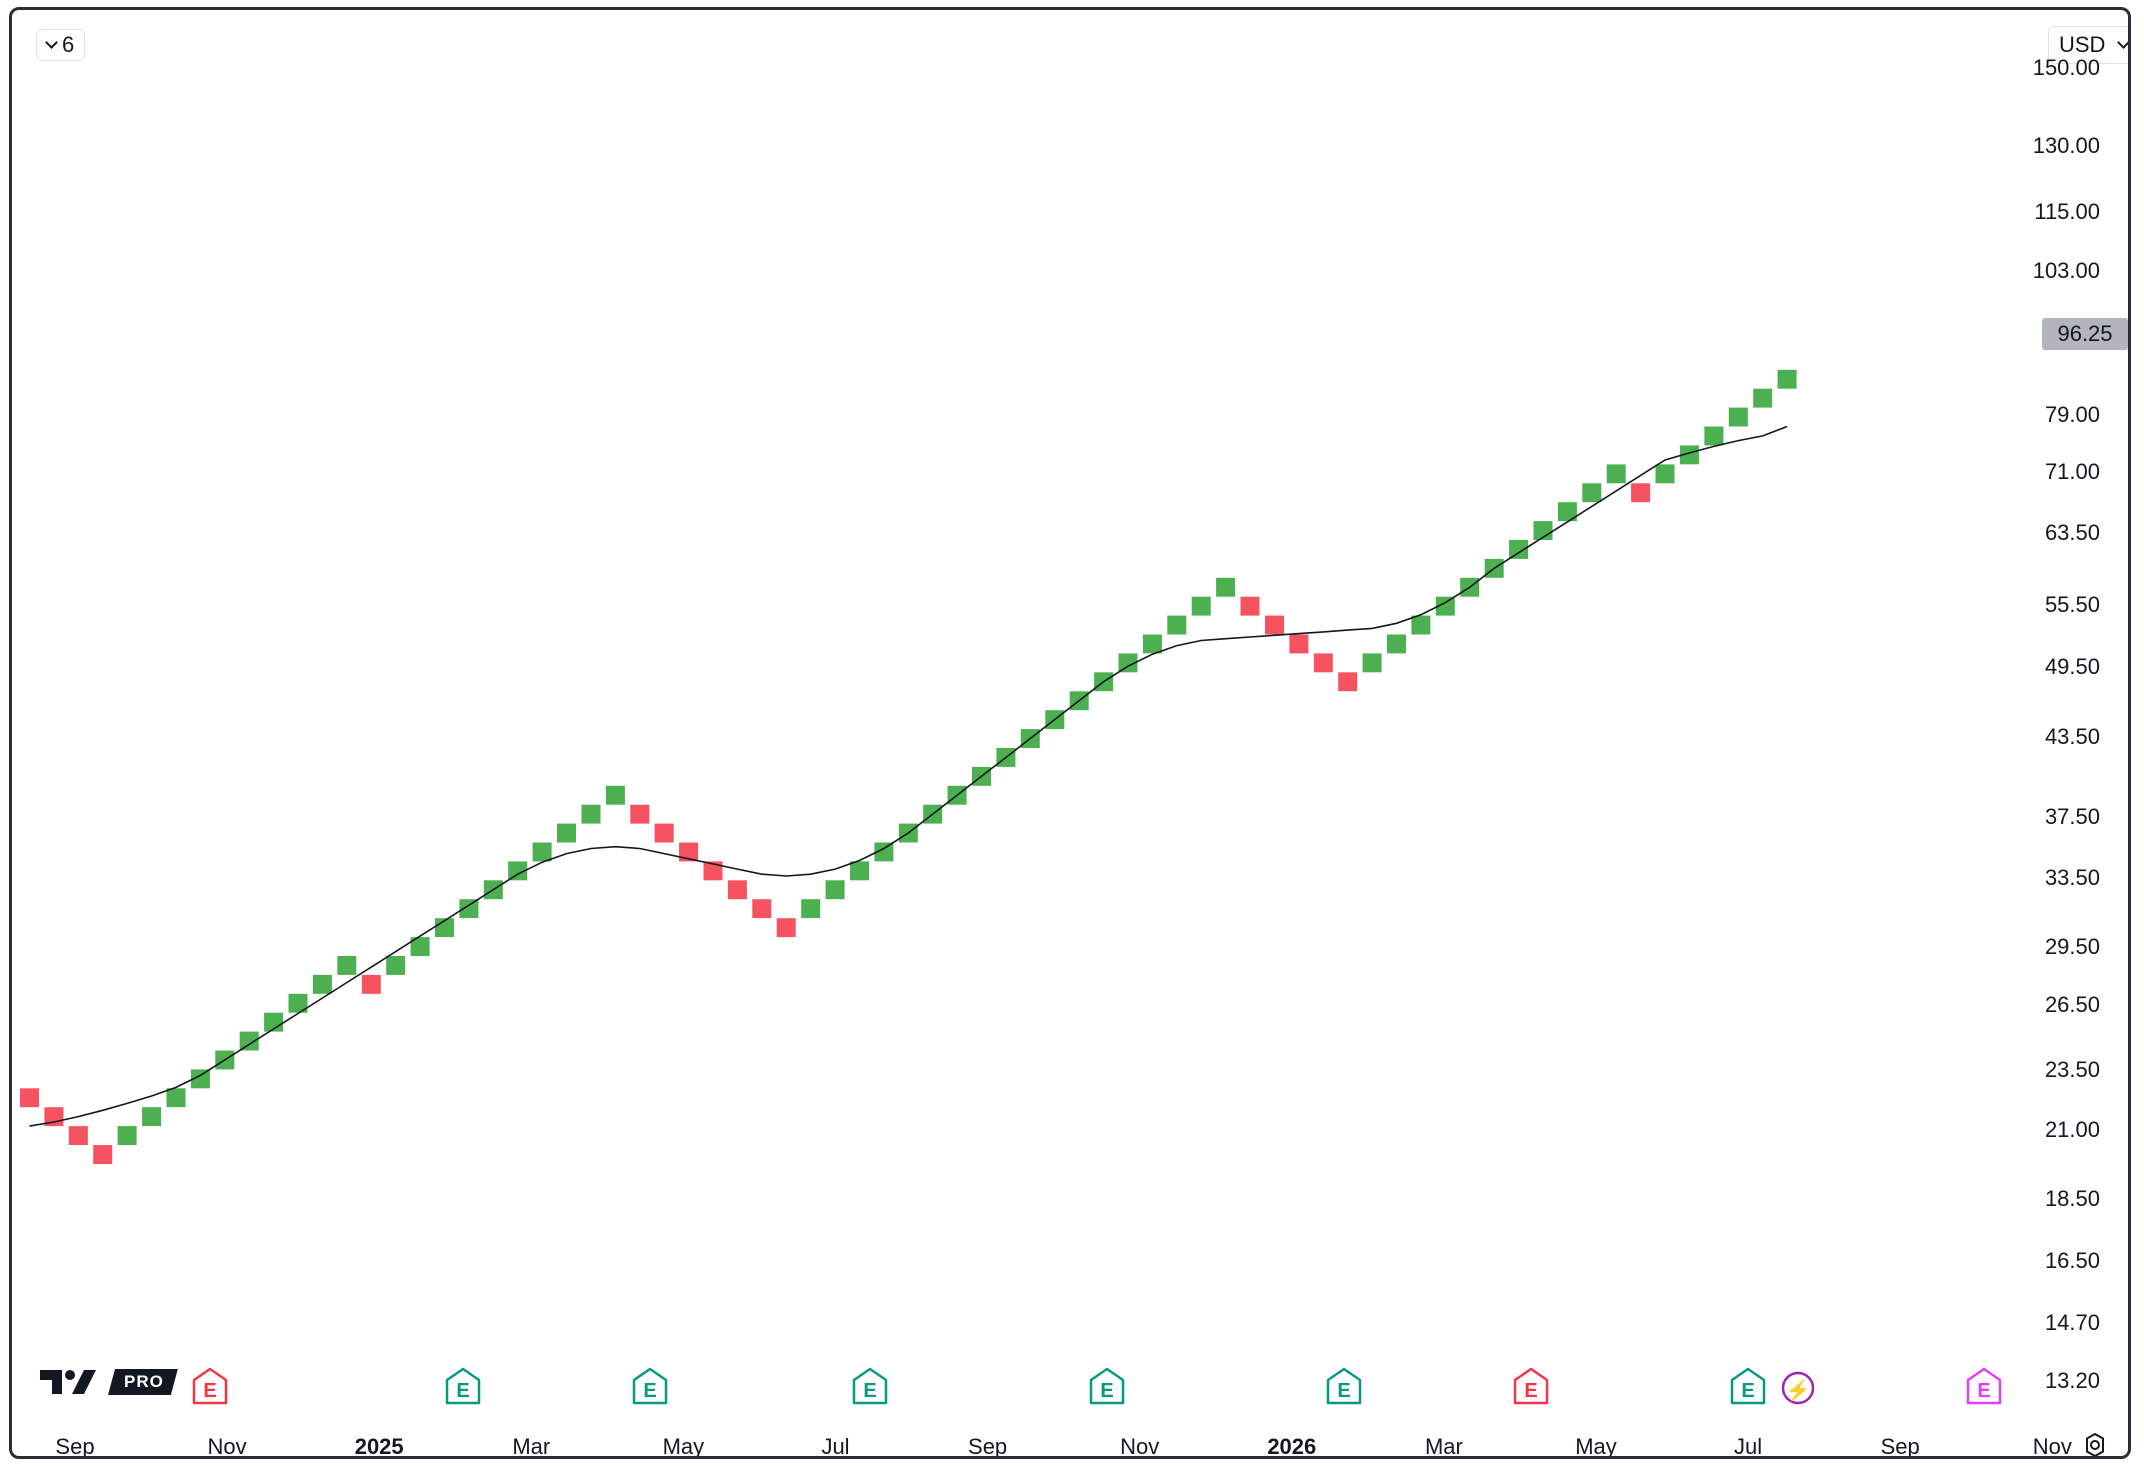 This screenshot has height=1466, width=2144. What do you see at coordinates (2066, 271) in the screenshot?
I see `y-tick-label: 103.00` at bounding box center [2066, 271].